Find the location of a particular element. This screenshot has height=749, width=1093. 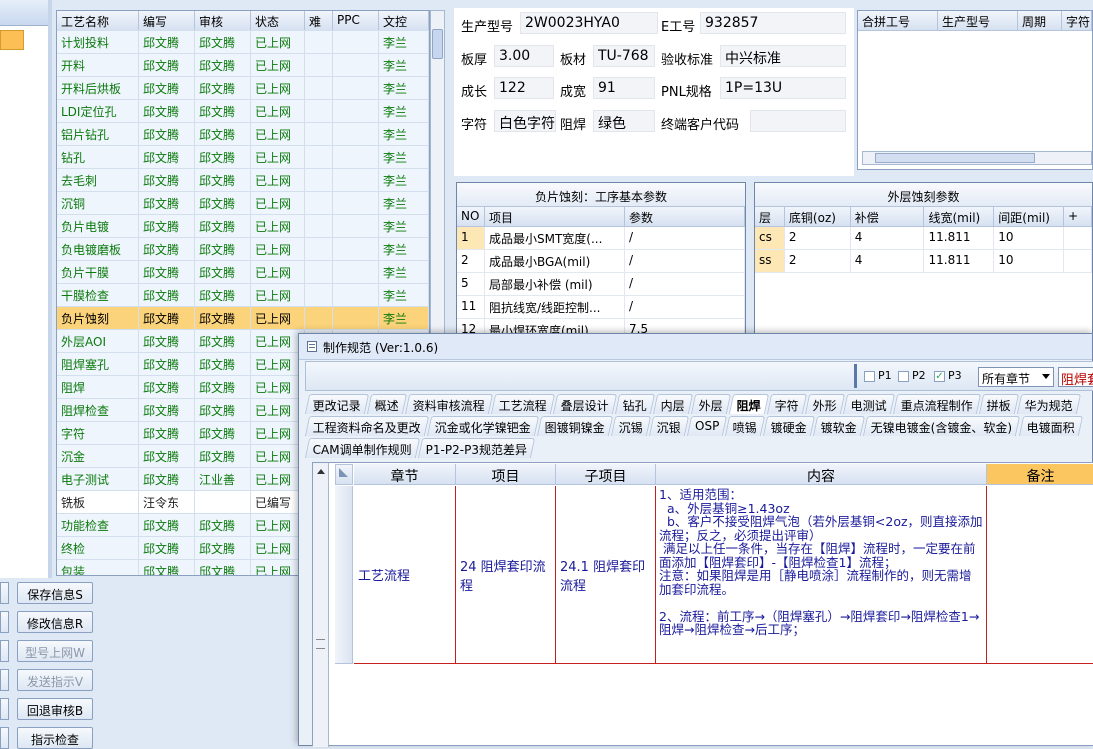

length-field: 122 is located at coordinates (524, 88).